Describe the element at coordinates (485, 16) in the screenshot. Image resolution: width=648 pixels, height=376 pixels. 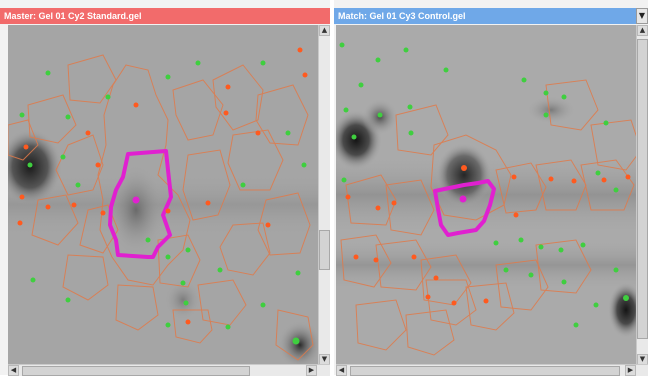
I see `match-title-bar: Match: Gel 01 Cy3 Control.gel` at that location.